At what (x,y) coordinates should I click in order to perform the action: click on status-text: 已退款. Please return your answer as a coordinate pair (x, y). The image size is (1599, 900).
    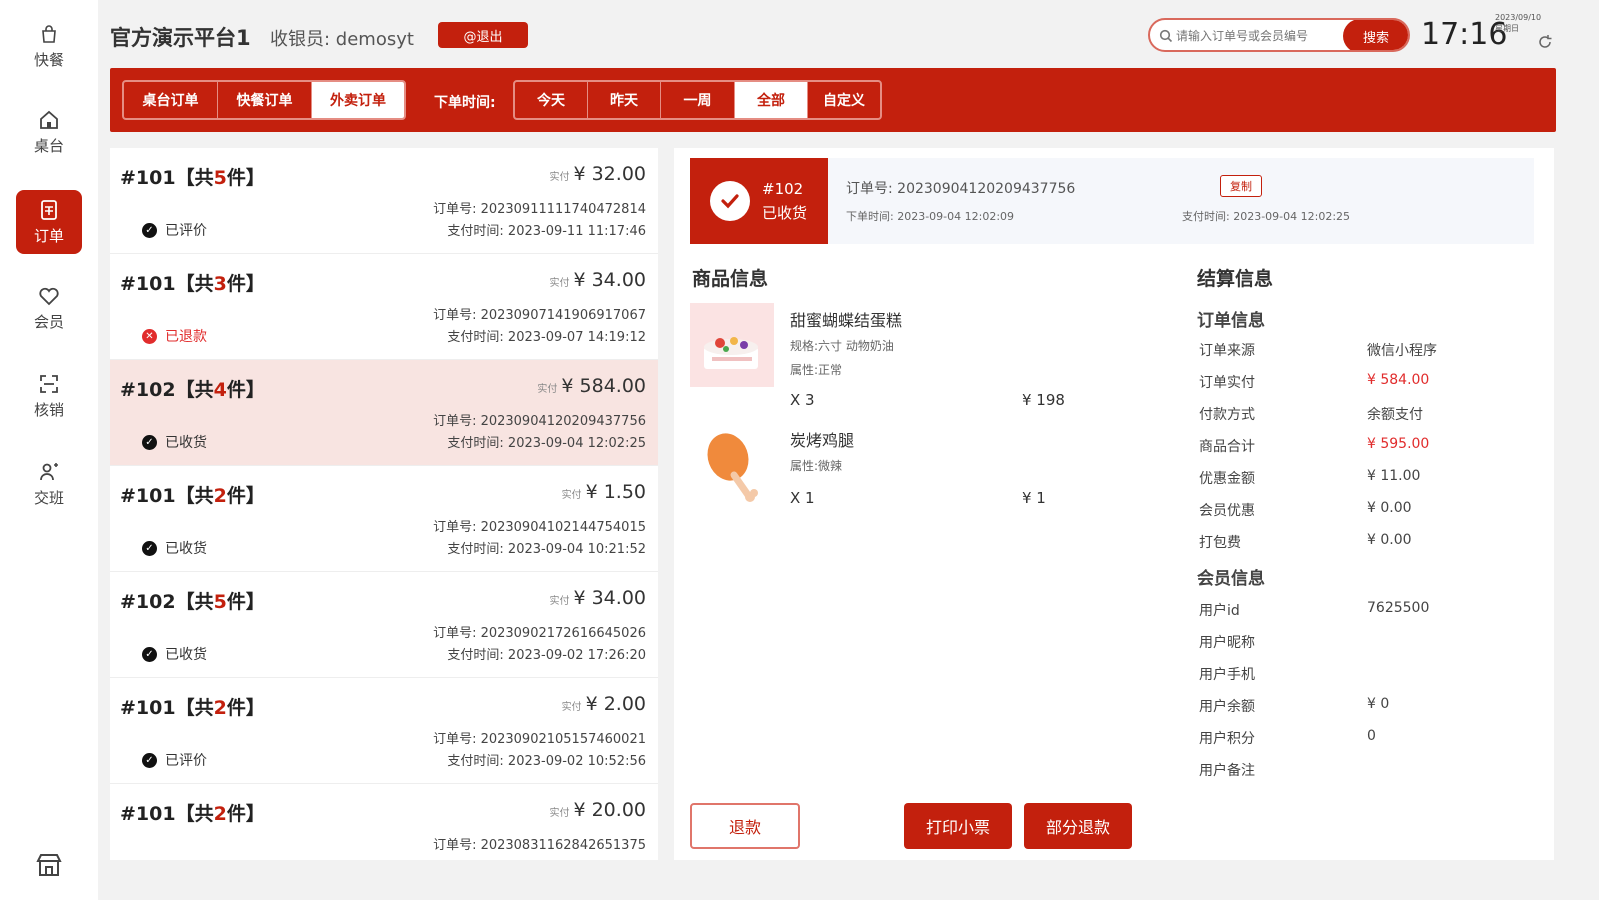
    Looking at the image, I should click on (186, 337).